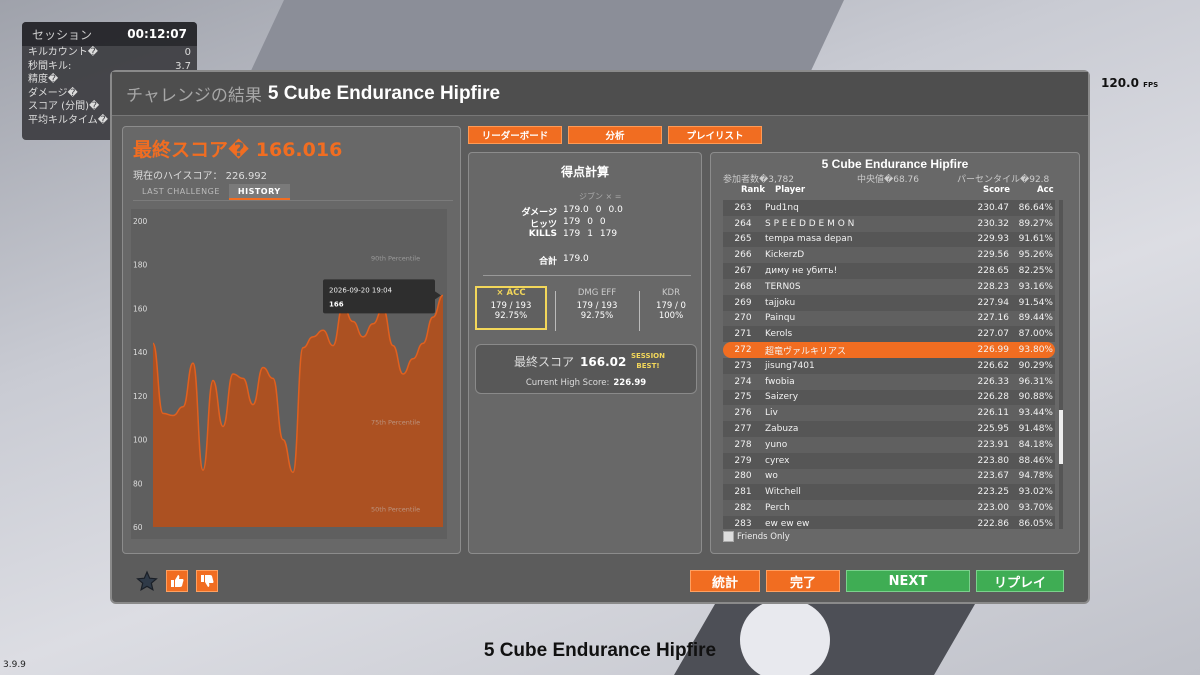 The height and width of the screenshot is (675, 1200). What do you see at coordinates (743, 302) in the screenshot?
I see `rank-cell: 269` at bounding box center [743, 302].